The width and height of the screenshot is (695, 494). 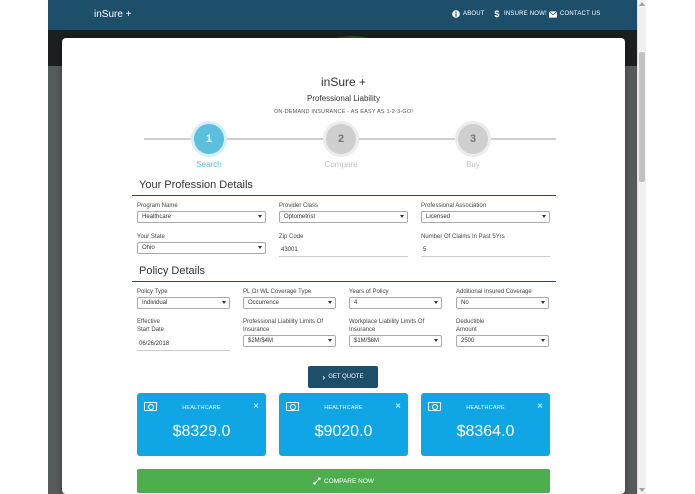 I want to click on nav-about-label: ABOUT, so click(x=474, y=14).